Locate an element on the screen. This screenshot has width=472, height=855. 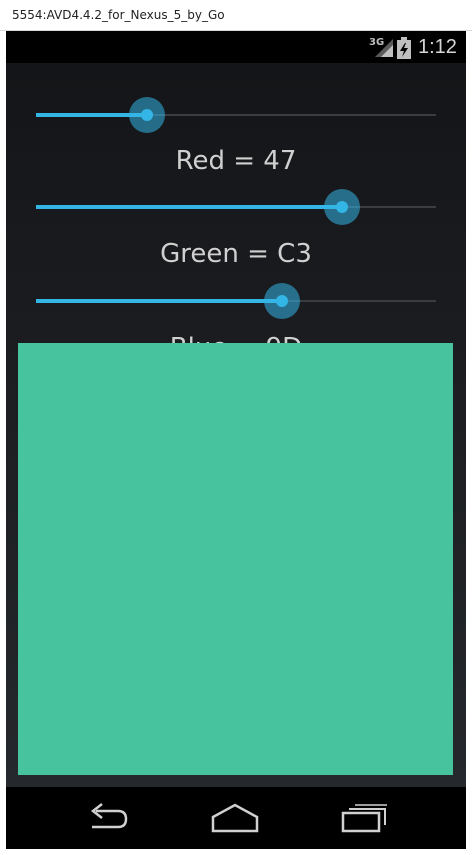
home-icon is located at coordinates (235, 818).